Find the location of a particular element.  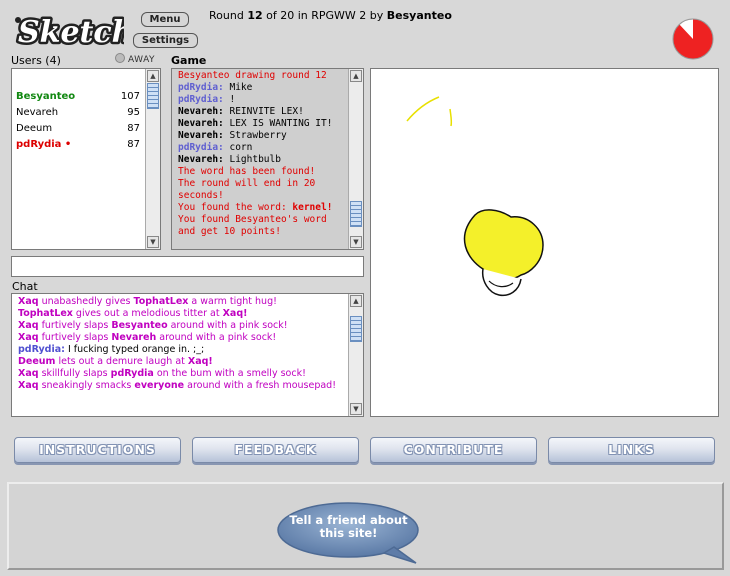

chat-text: on the bum with a smelly sock! is located at coordinates (229, 373).